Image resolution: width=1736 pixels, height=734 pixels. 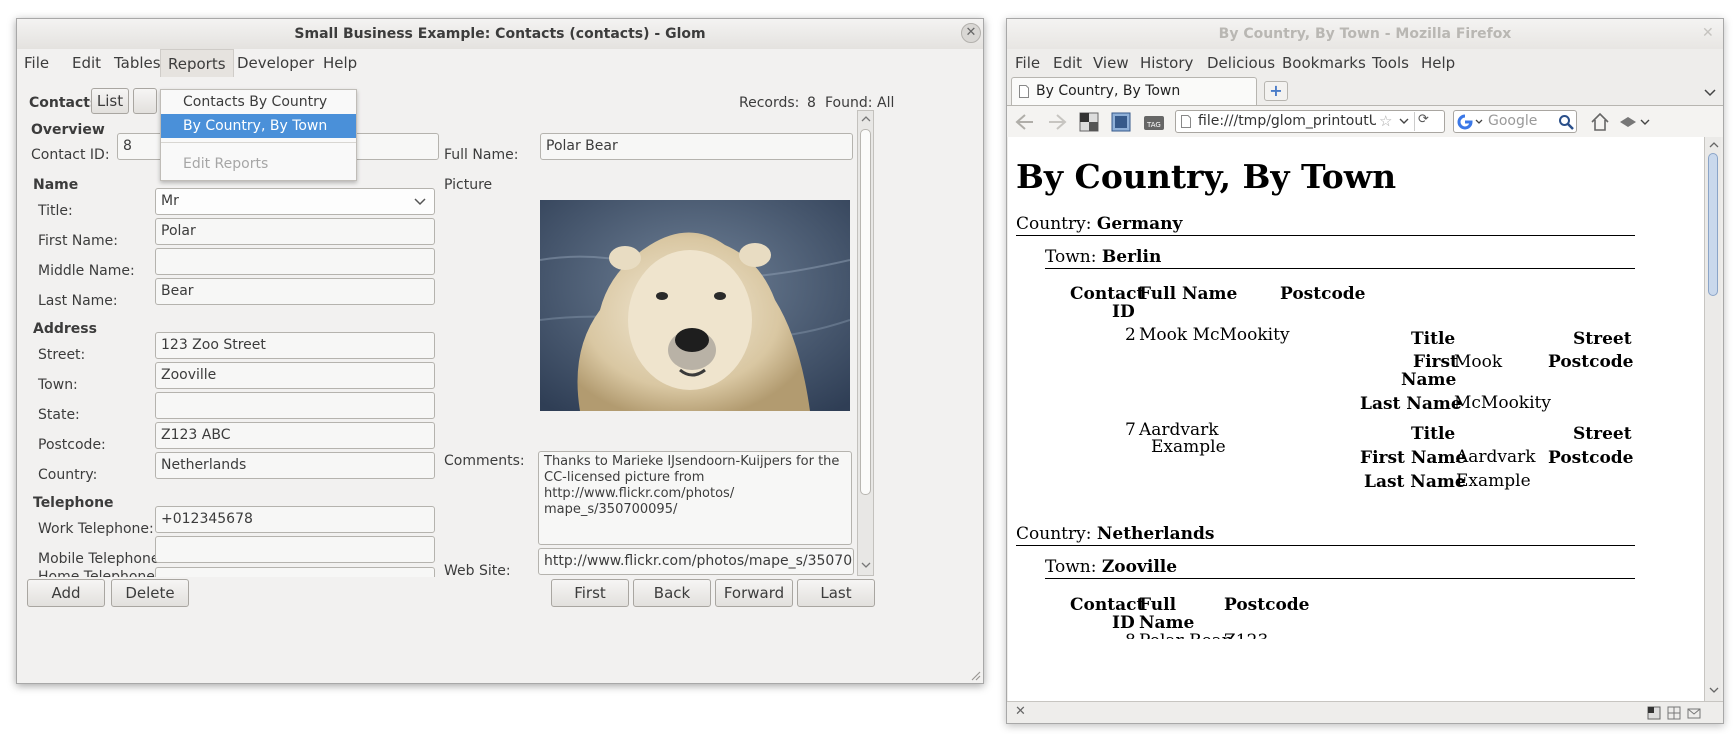 What do you see at coordinates (1694, 713) in the screenshot?
I see `mail-icon` at bounding box center [1694, 713].